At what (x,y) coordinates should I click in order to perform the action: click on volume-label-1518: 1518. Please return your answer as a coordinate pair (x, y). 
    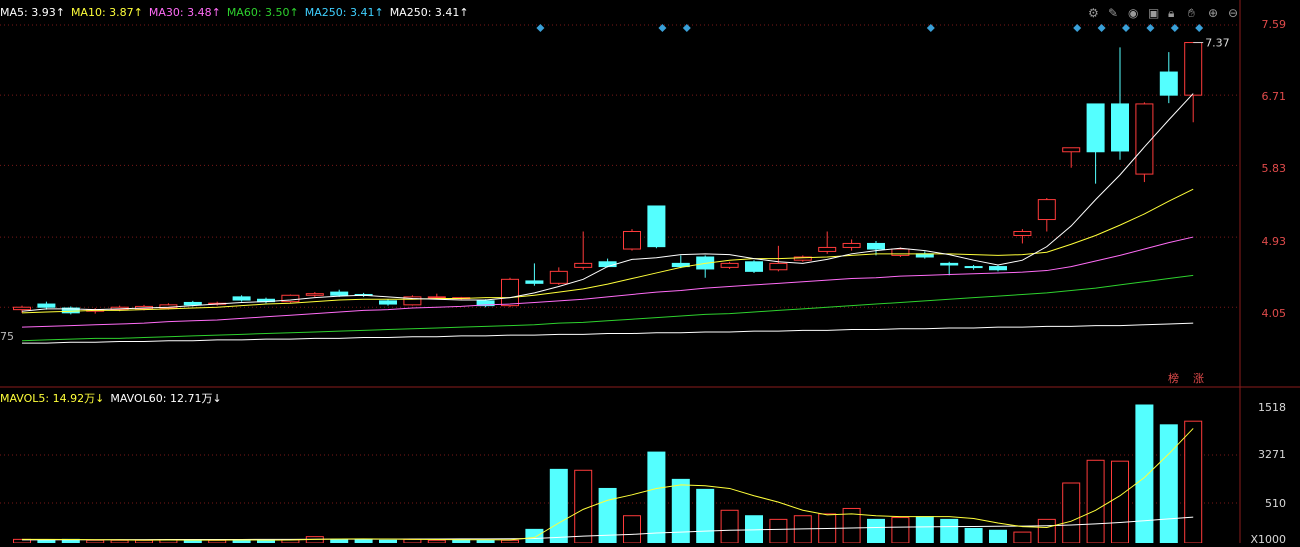
    Looking at the image, I should click on (1272, 407).